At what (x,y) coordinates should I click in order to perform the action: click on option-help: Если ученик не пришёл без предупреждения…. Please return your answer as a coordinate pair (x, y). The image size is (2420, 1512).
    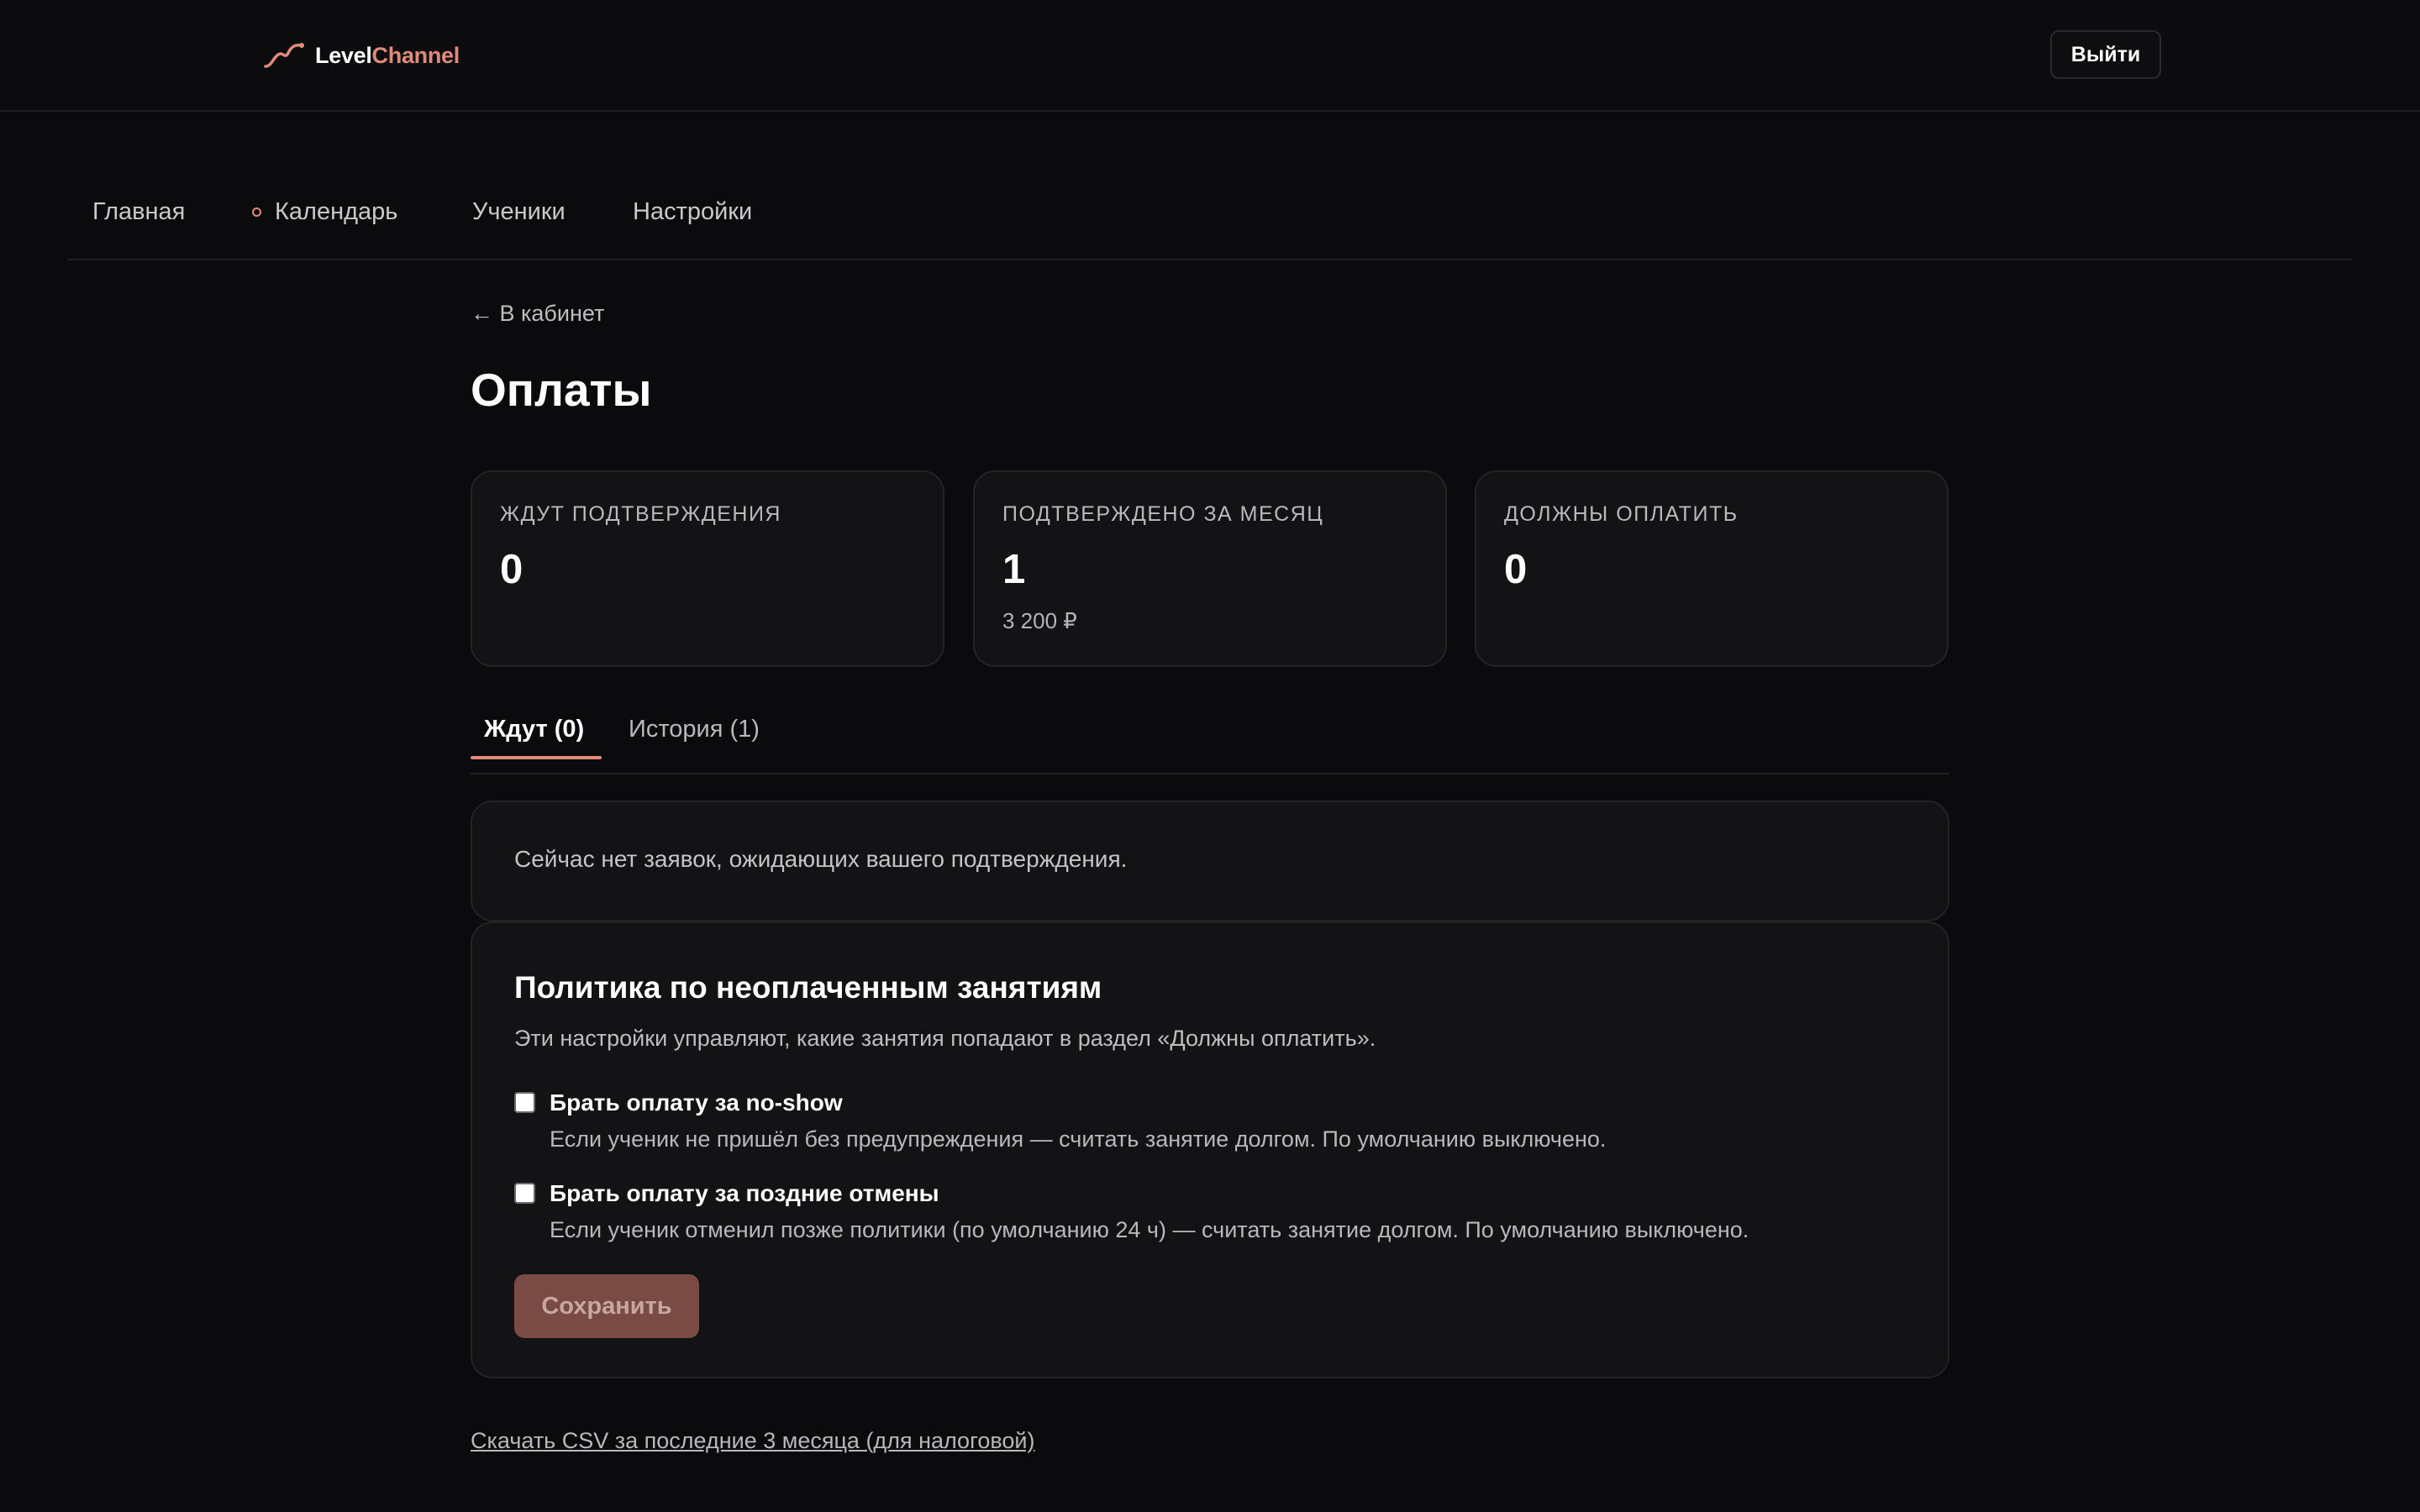
    Looking at the image, I should click on (1078, 1139).